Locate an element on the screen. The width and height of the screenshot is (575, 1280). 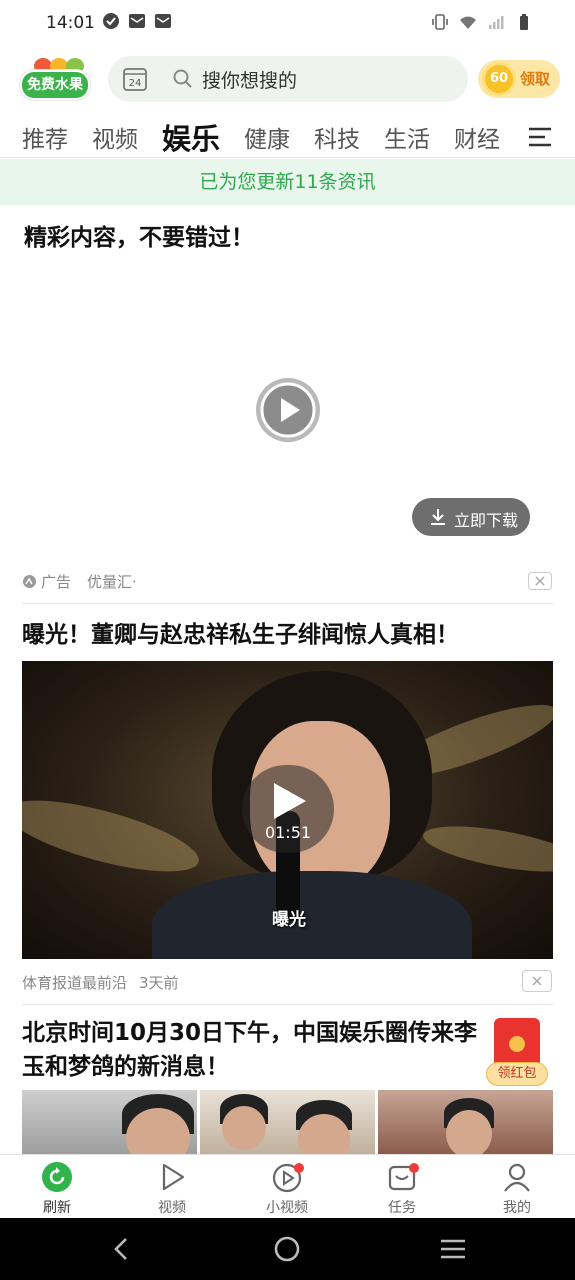
check-circle-icon is located at coordinates (111, 21).